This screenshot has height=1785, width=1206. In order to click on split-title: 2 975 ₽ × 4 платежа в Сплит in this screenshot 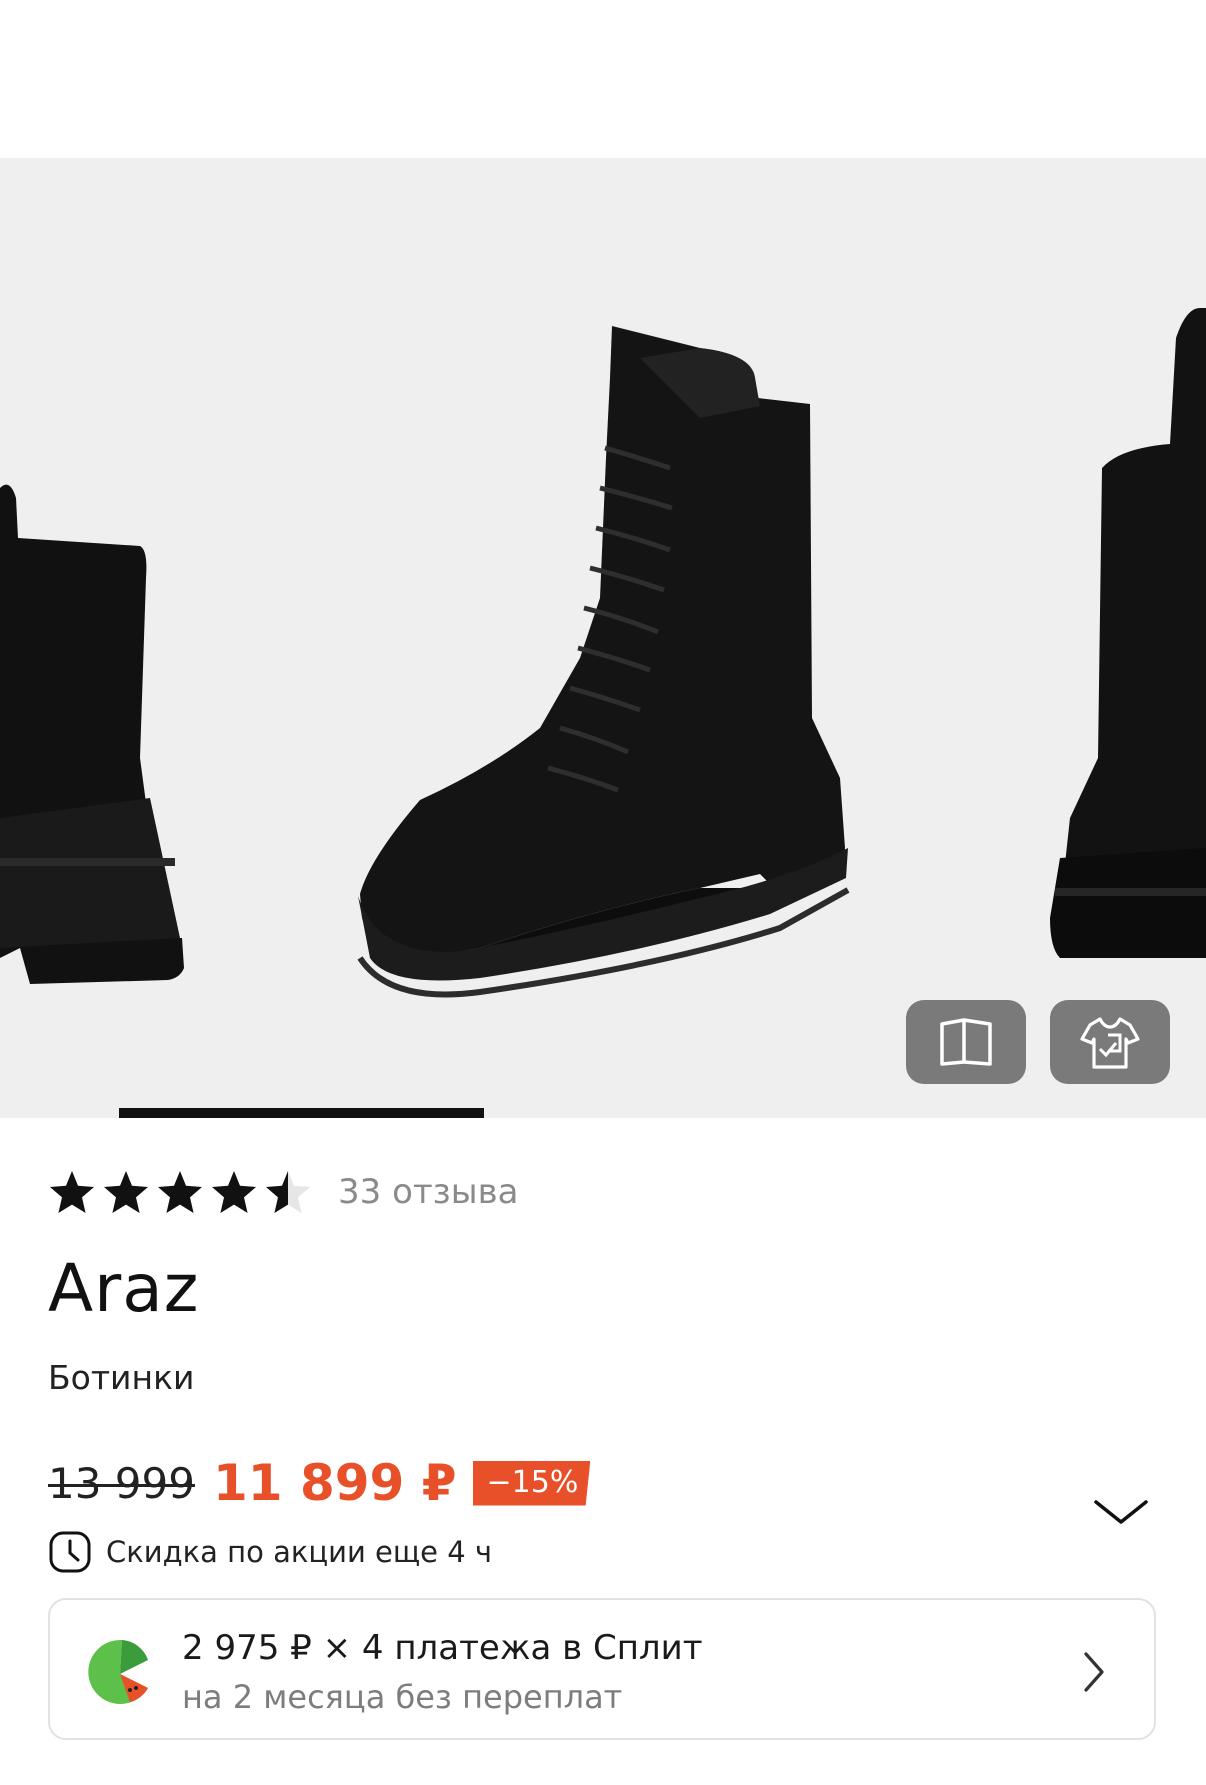, I will do `click(442, 1648)`.